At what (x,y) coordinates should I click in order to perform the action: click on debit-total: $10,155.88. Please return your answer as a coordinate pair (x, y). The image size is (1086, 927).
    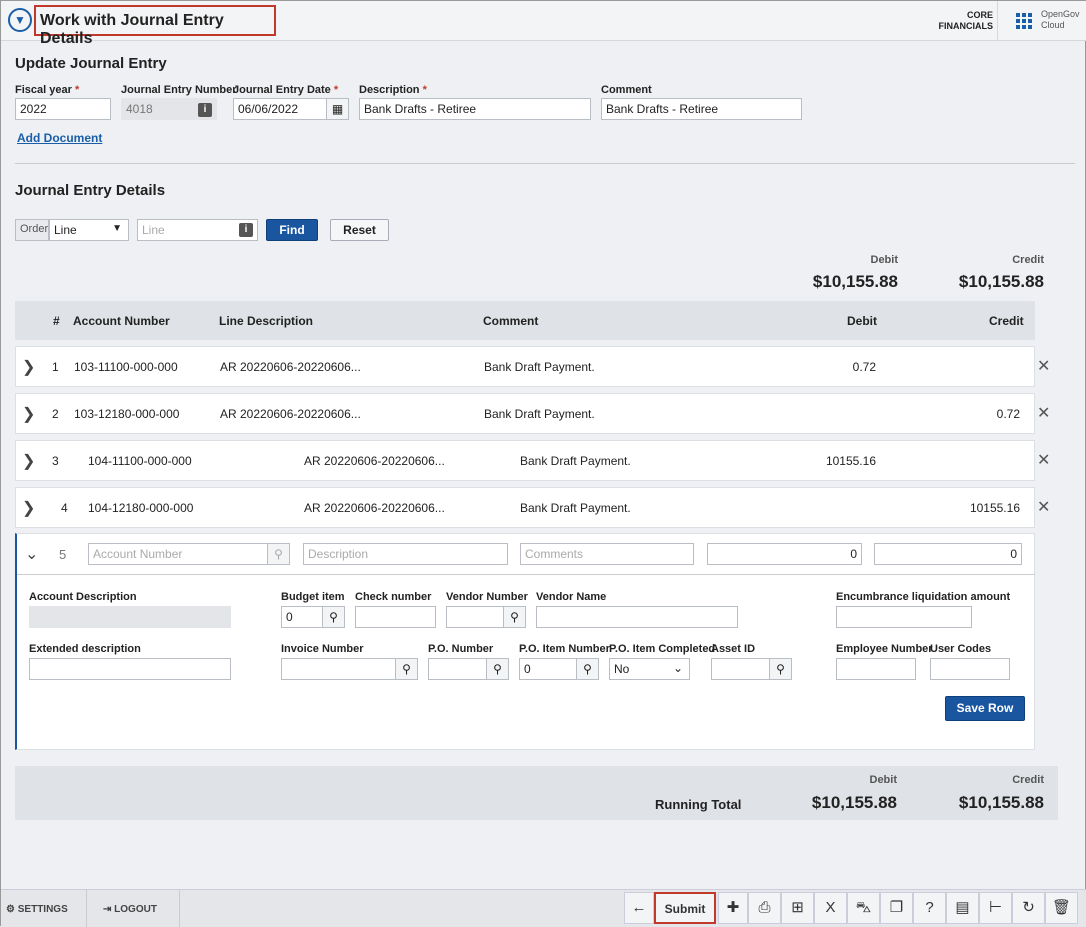
    Looking at the image, I should click on (855, 281).